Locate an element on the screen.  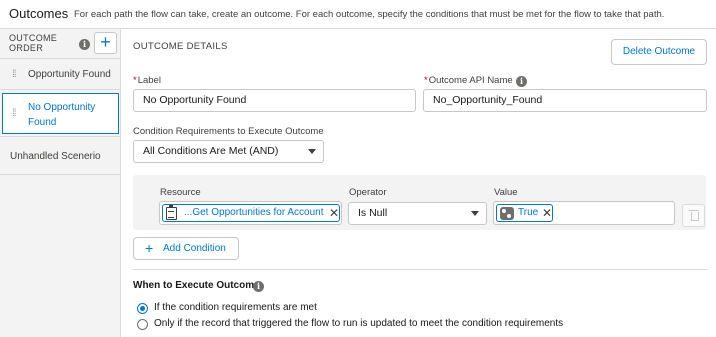
toggle-icon is located at coordinates (507, 213).